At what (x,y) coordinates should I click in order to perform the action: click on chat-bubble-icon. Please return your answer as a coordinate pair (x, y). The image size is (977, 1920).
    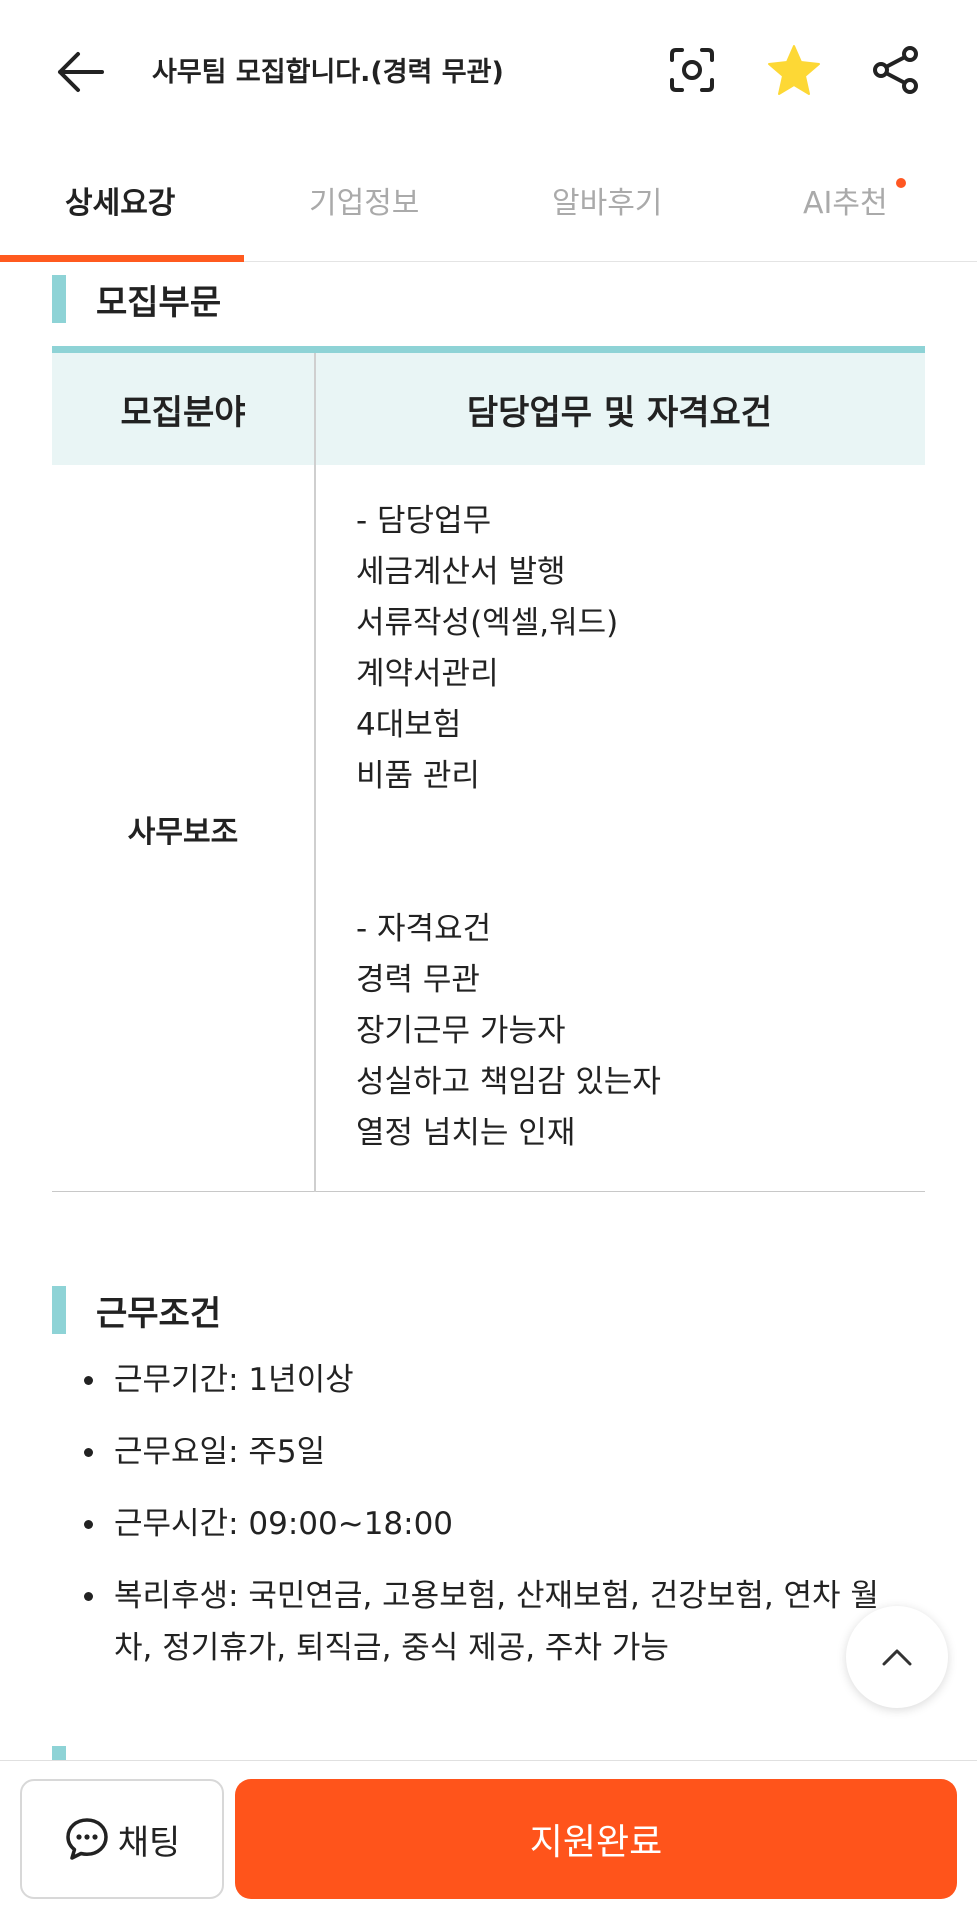
    Looking at the image, I should click on (86, 1839).